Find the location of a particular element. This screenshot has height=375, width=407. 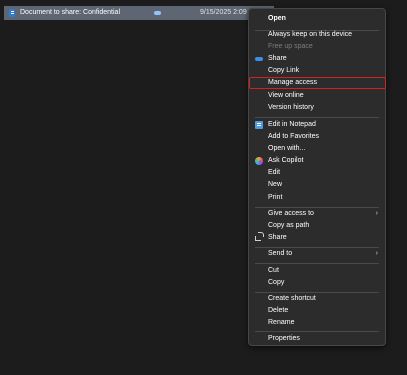

file-name: Document to share: Confidential is located at coordinates (70, 12).